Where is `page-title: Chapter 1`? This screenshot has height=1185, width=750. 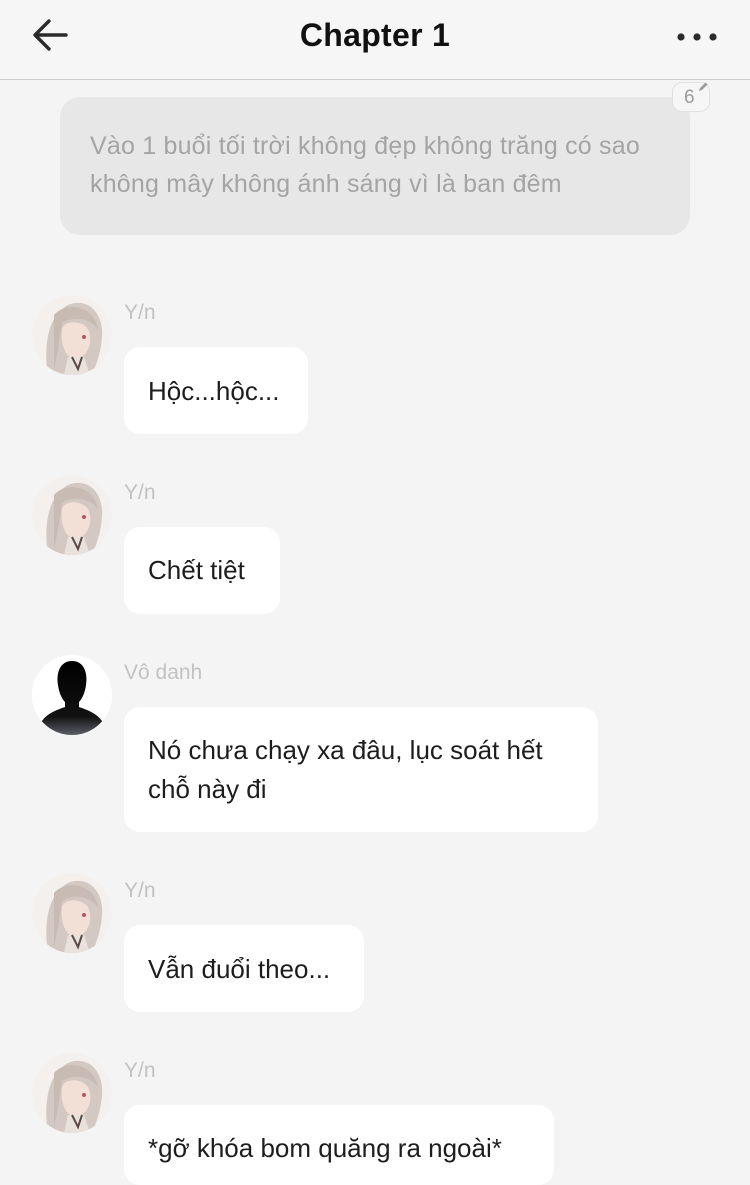
page-title: Chapter 1 is located at coordinates (375, 35).